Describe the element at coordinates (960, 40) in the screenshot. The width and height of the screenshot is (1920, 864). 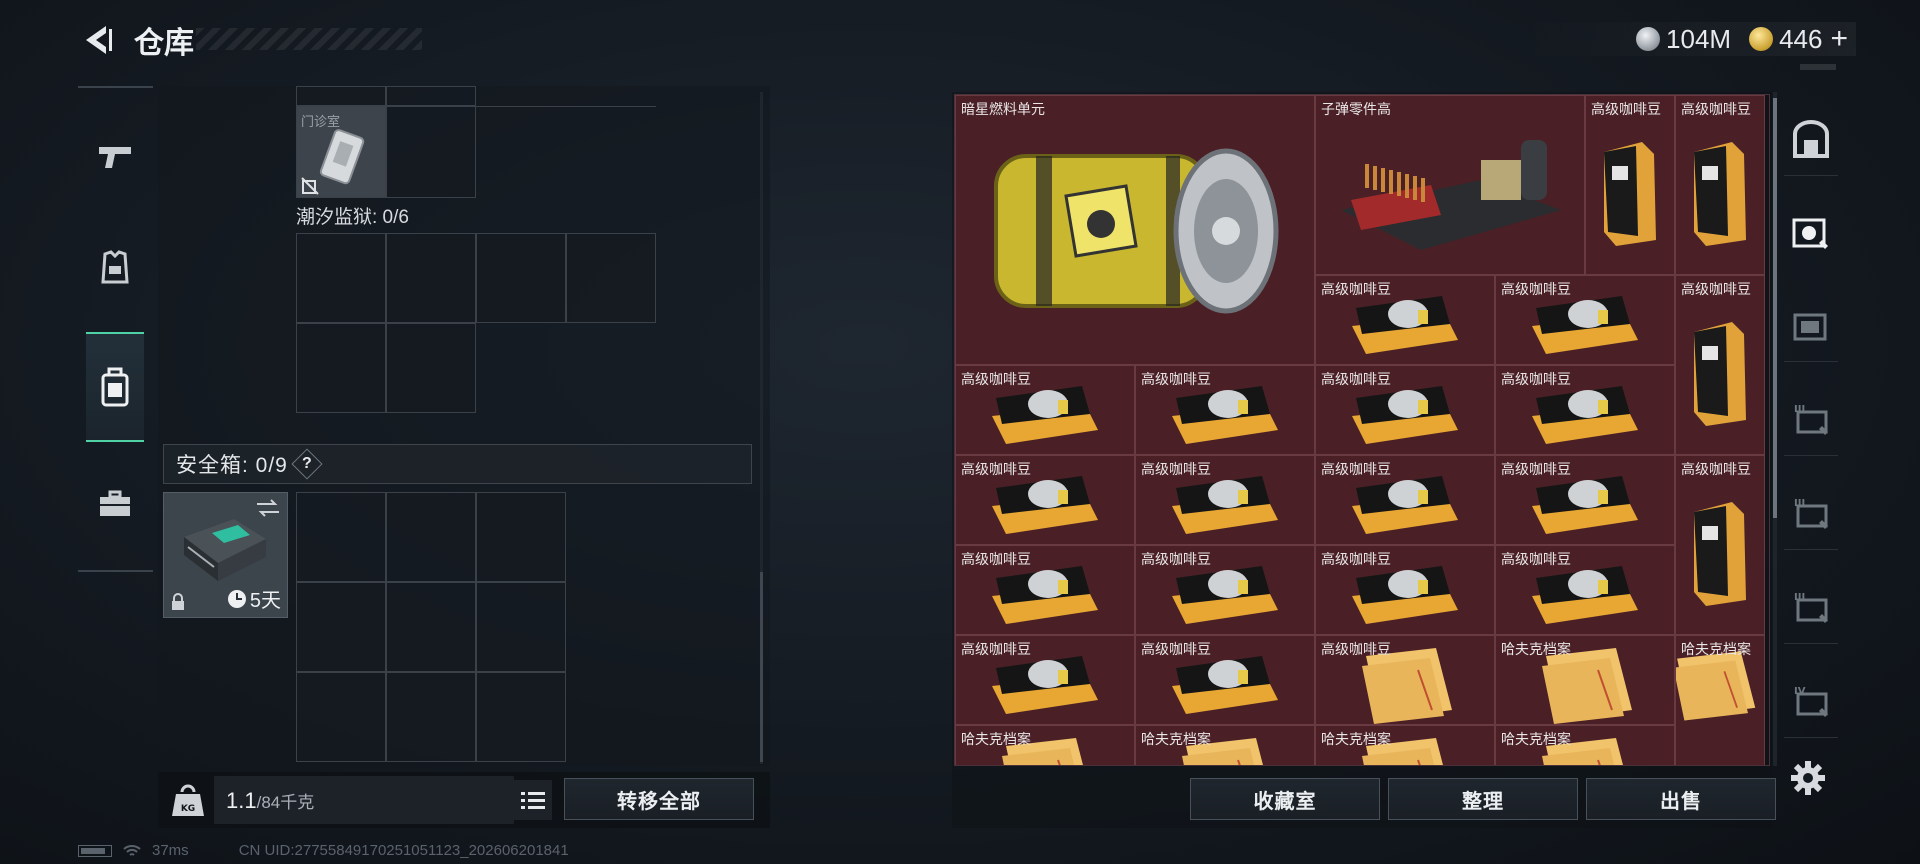
I see `top-bar: 仓库 104M 446 +` at that location.